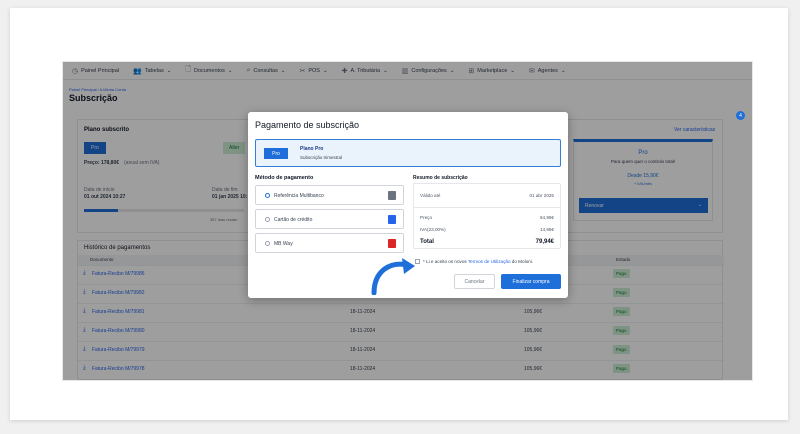  I want to click on payment-option-2: MB Way, so click(329, 243).